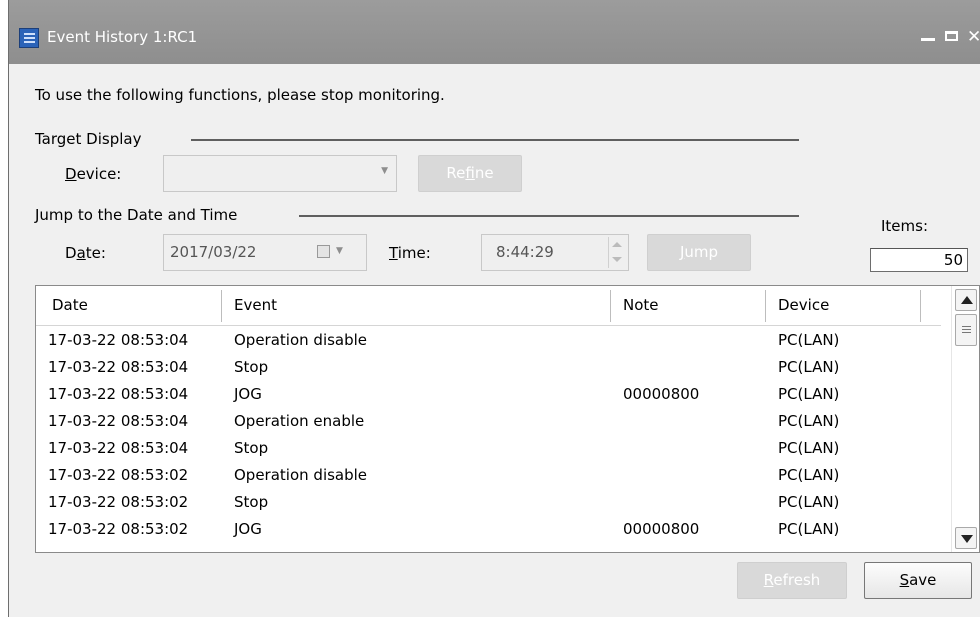 Image resolution: width=980 pixels, height=617 pixels. Describe the element at coordinates (792, 580) in the screenshot. I see `refresh-button: Refresh` at that location.